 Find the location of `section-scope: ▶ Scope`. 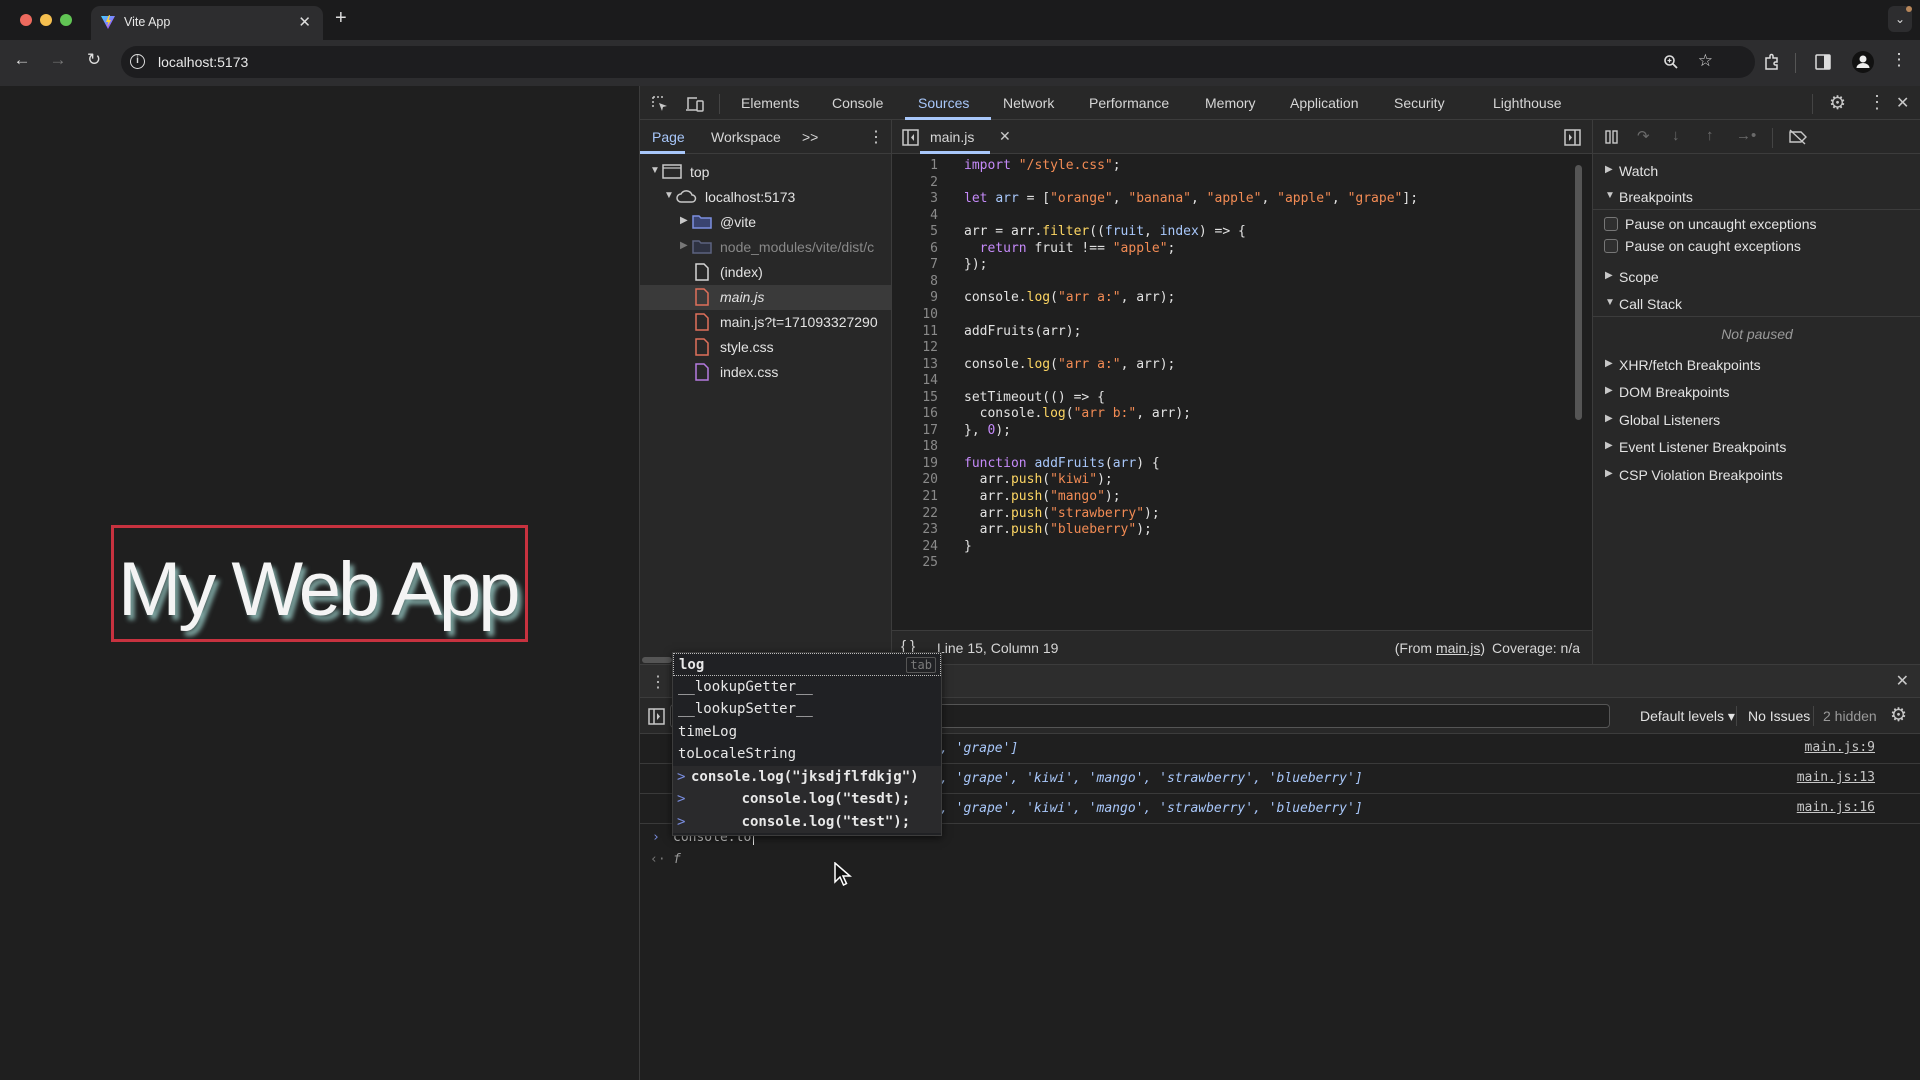

section-scope: ▶ Scope is located at coordinates (1756, 277).